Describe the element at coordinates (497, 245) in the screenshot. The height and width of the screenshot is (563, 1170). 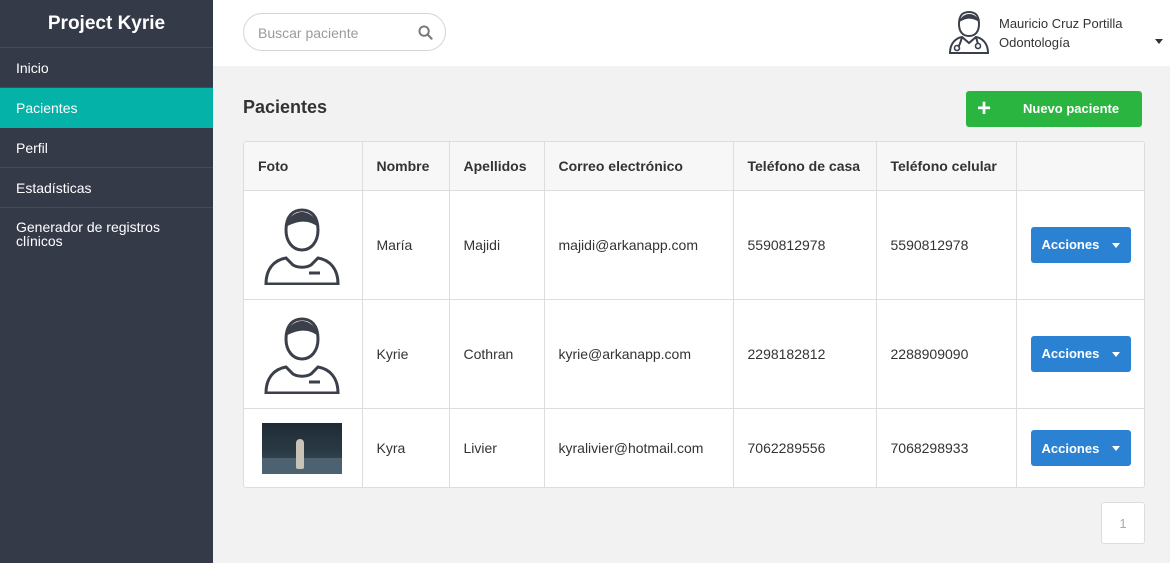
I see `cell-apellidos: Majidi` at that location.